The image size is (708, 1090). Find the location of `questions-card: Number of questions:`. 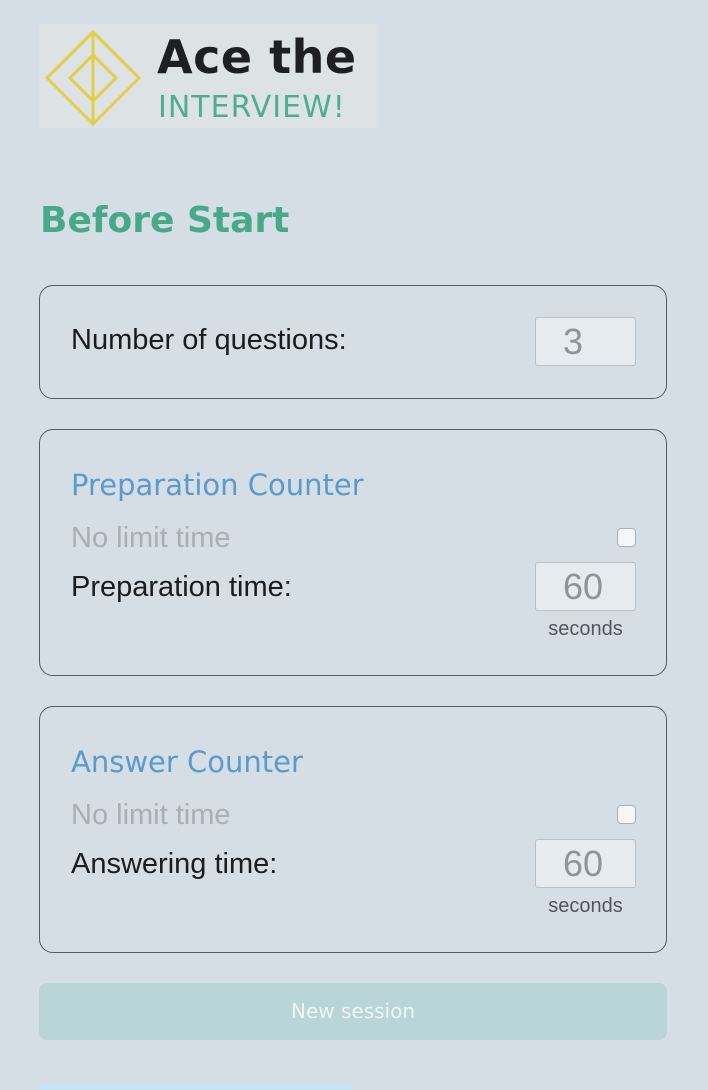

questions-card: Number of questions: is located at coordinates (353, 342).